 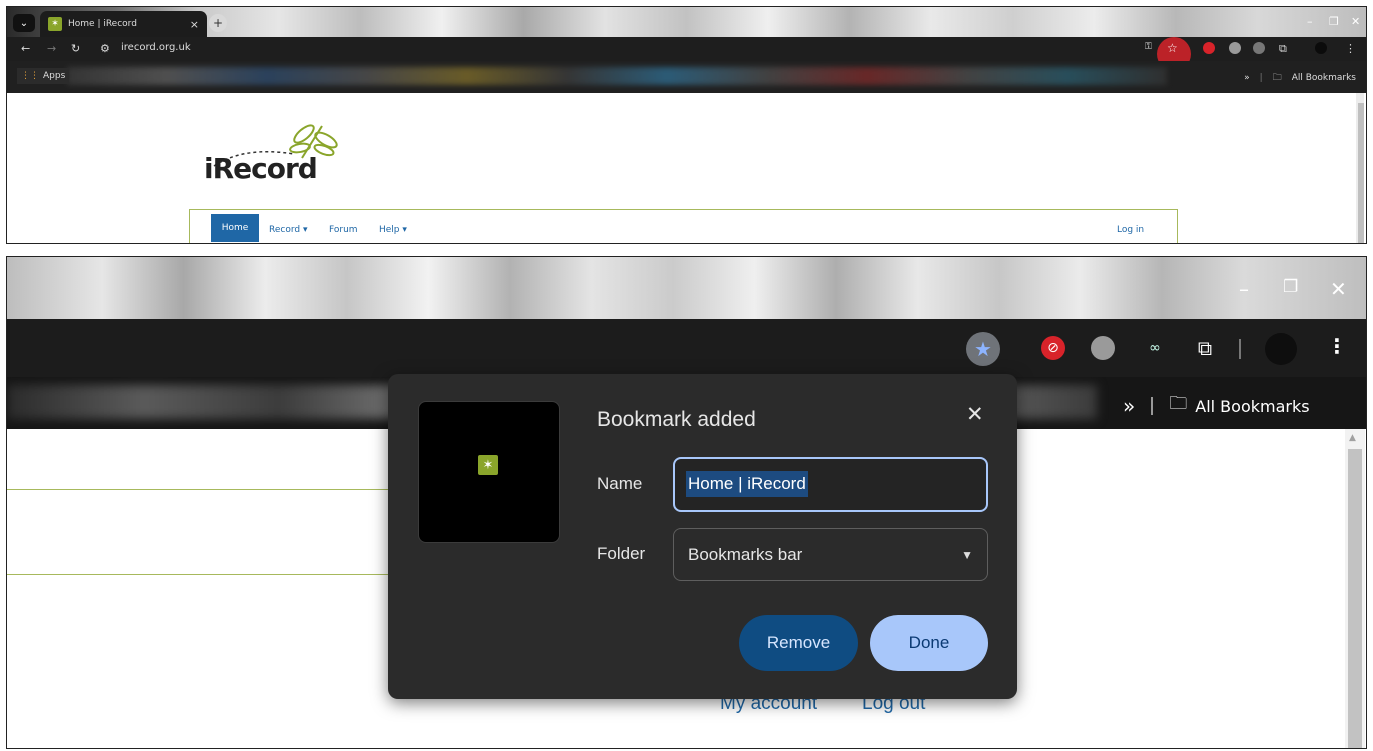 What do you see at coordinates (798, 643) in the screenshot?
I see `remove-button: Remove` at bounding box center [798, 643].